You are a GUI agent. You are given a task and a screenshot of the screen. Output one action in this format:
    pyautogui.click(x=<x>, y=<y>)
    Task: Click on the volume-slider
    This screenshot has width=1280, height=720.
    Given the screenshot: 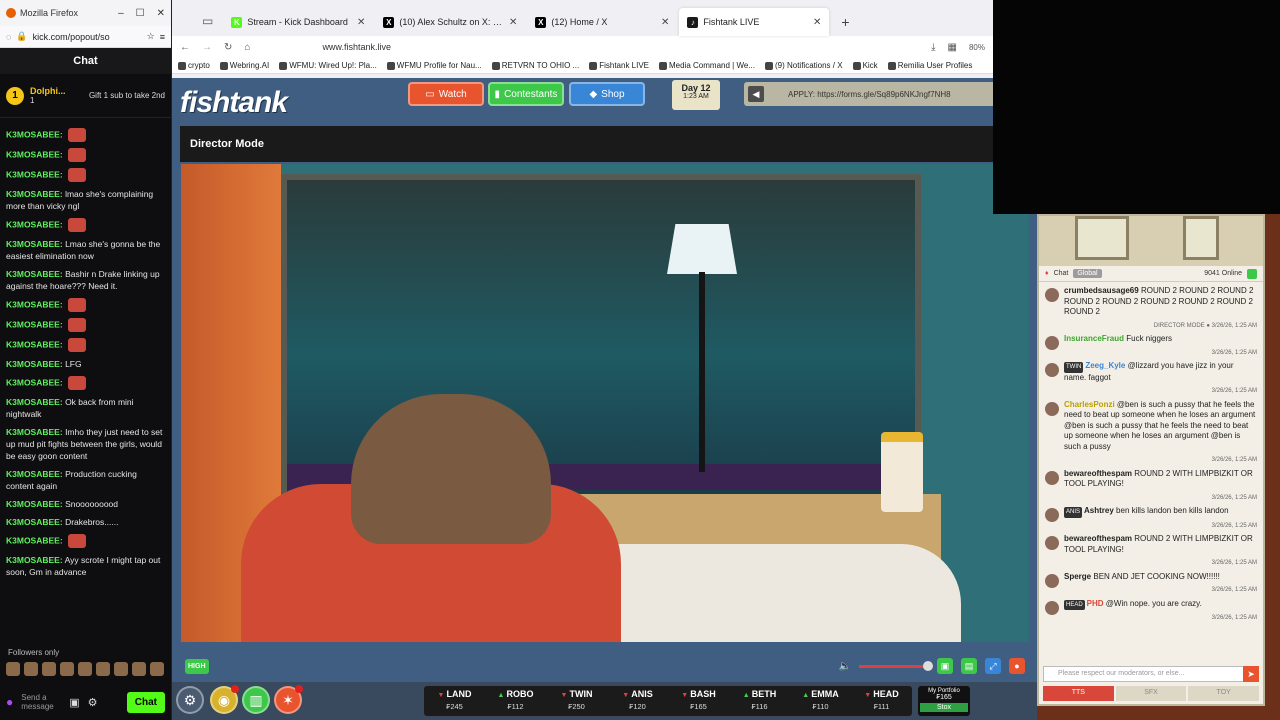 What is the action you would take?
    pyautogui.click(x=896, y=665)
    